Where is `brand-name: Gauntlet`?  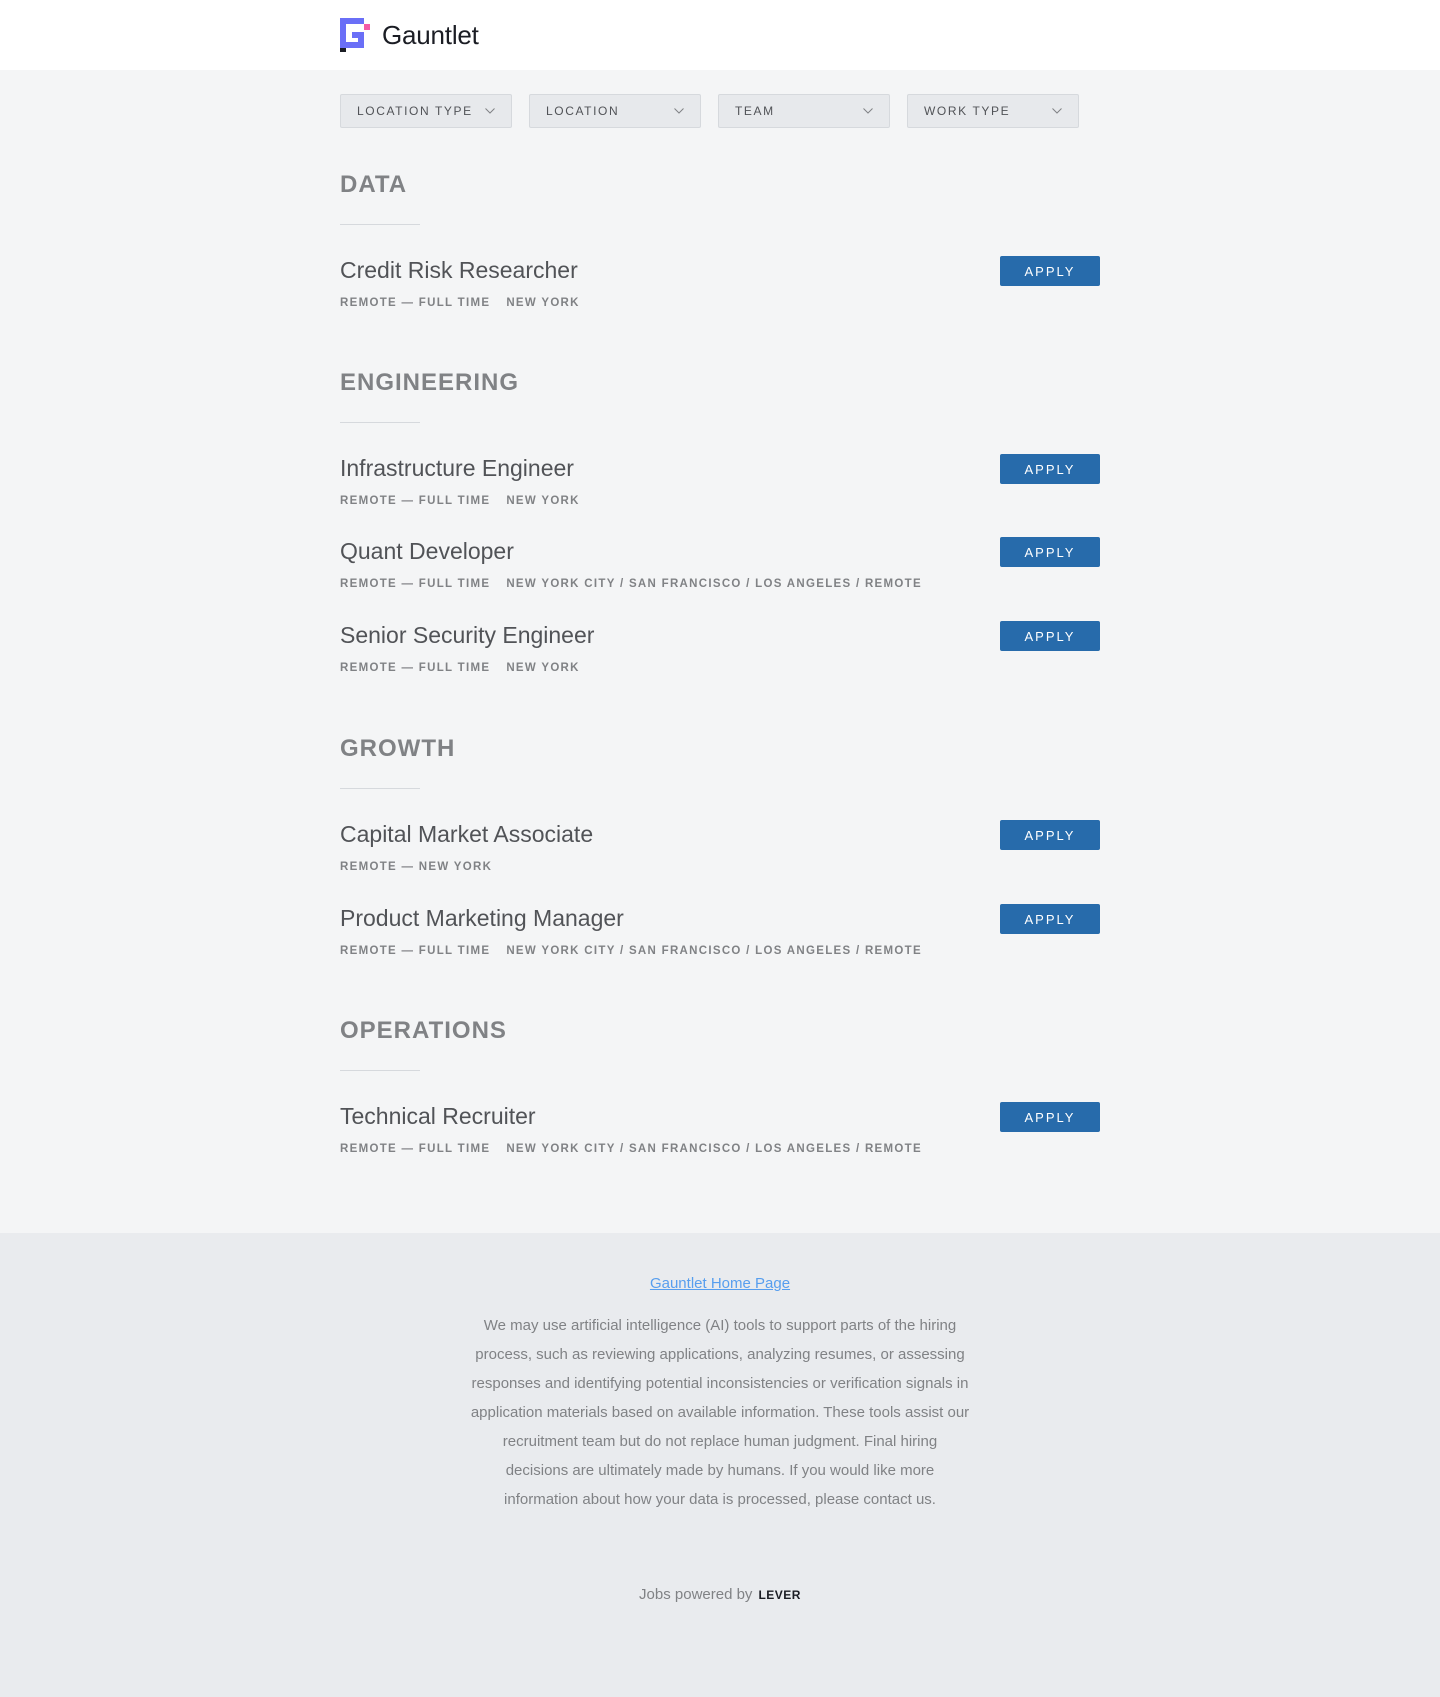
brand-name: Gauntlet is located at coordinates (430, 34).